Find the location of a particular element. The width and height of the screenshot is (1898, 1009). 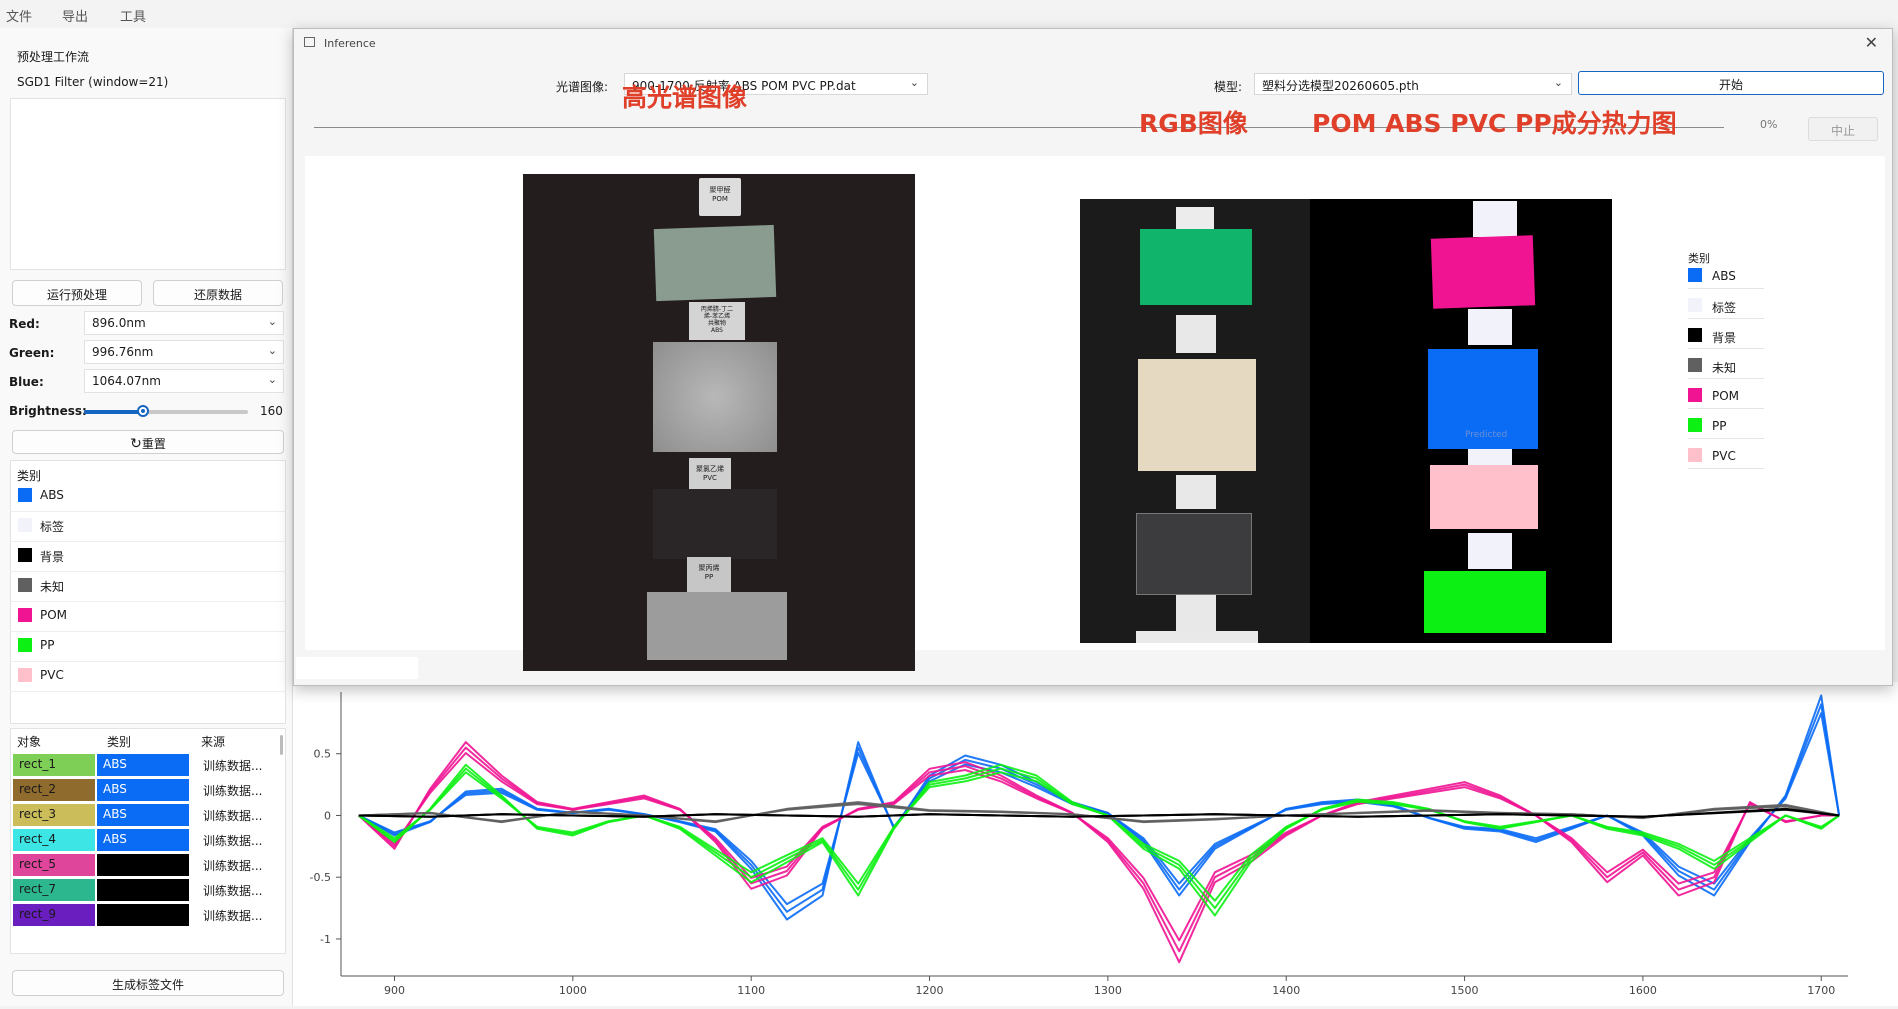

y-tick-label: -1 is located at coordinates (325, 939).